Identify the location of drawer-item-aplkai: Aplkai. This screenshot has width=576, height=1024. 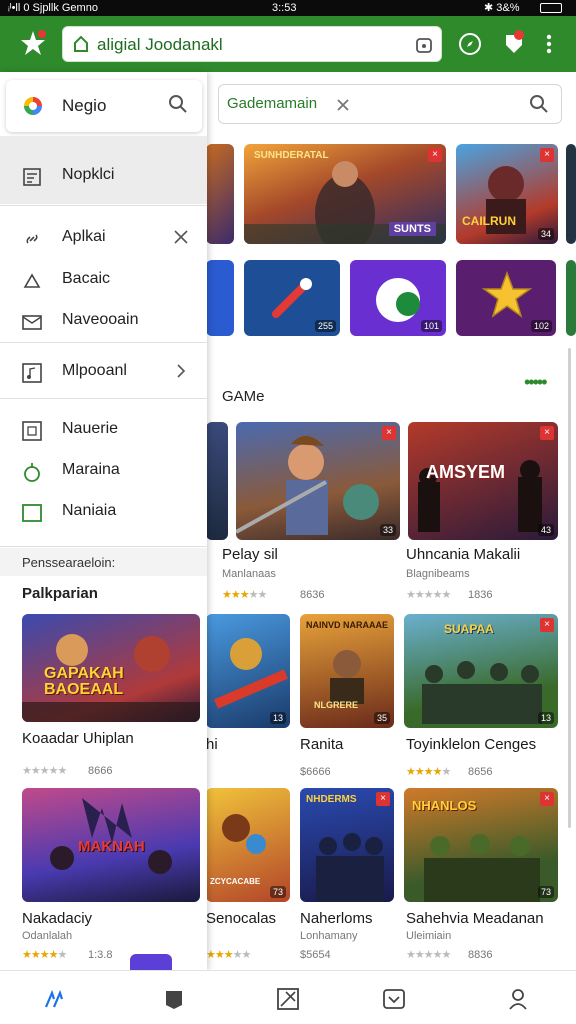
(103, 238).